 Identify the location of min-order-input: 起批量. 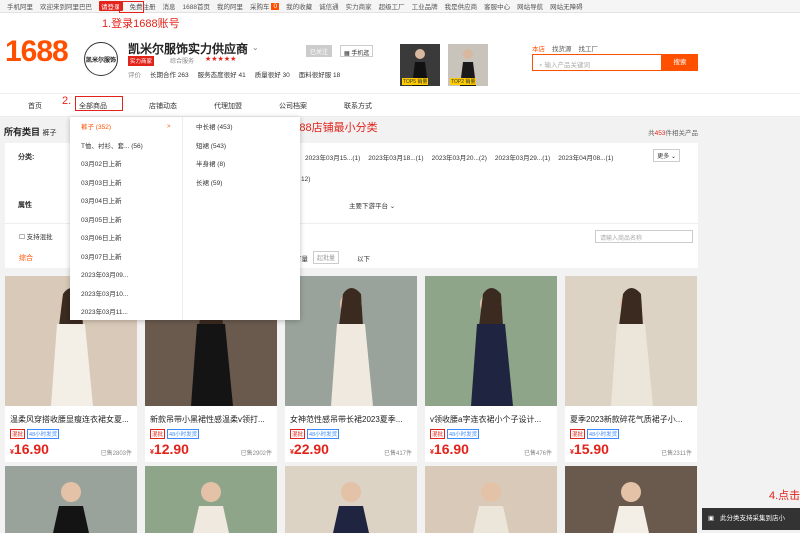
(326, 257).